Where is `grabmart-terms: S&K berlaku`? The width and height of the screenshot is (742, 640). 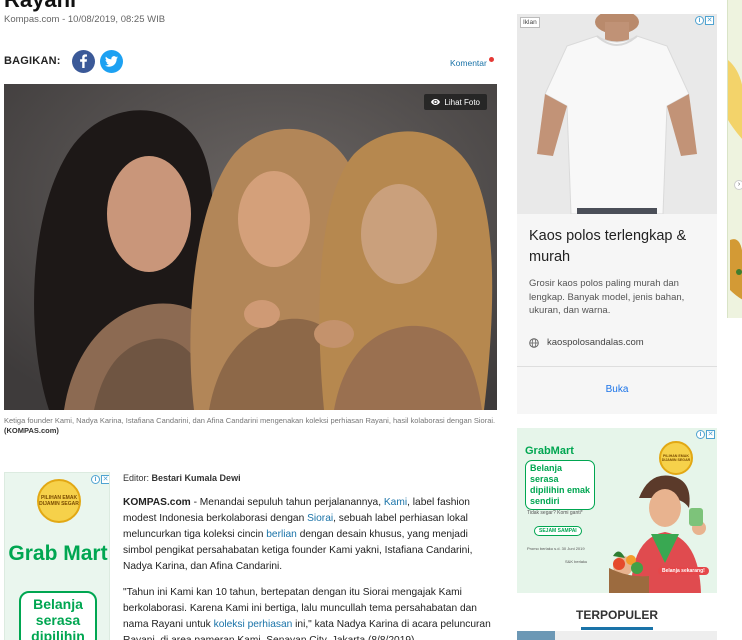
grabmart-terms: S&K berlaku is located at coordinates (576, 561).